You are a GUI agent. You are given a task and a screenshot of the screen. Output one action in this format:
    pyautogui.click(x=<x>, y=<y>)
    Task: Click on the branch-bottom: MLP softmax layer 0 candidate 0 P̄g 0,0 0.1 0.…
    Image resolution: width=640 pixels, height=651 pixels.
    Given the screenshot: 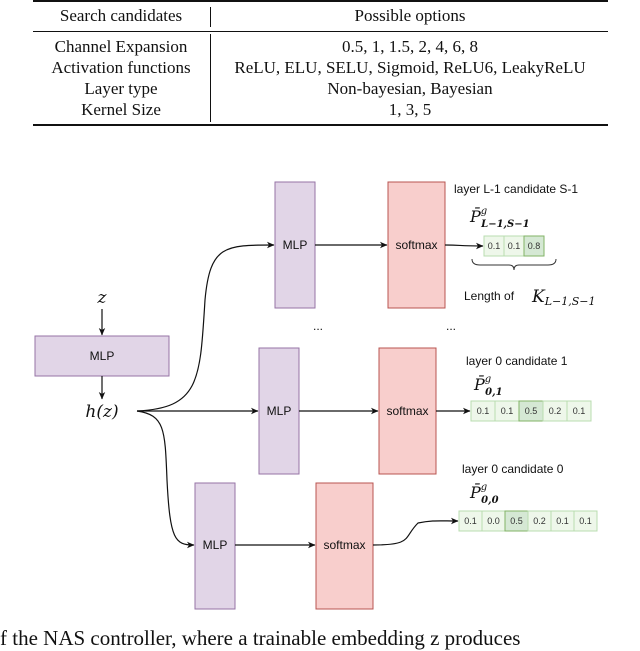 What is the action you would take?
    pyautogui.click(x=396, y=536)
    